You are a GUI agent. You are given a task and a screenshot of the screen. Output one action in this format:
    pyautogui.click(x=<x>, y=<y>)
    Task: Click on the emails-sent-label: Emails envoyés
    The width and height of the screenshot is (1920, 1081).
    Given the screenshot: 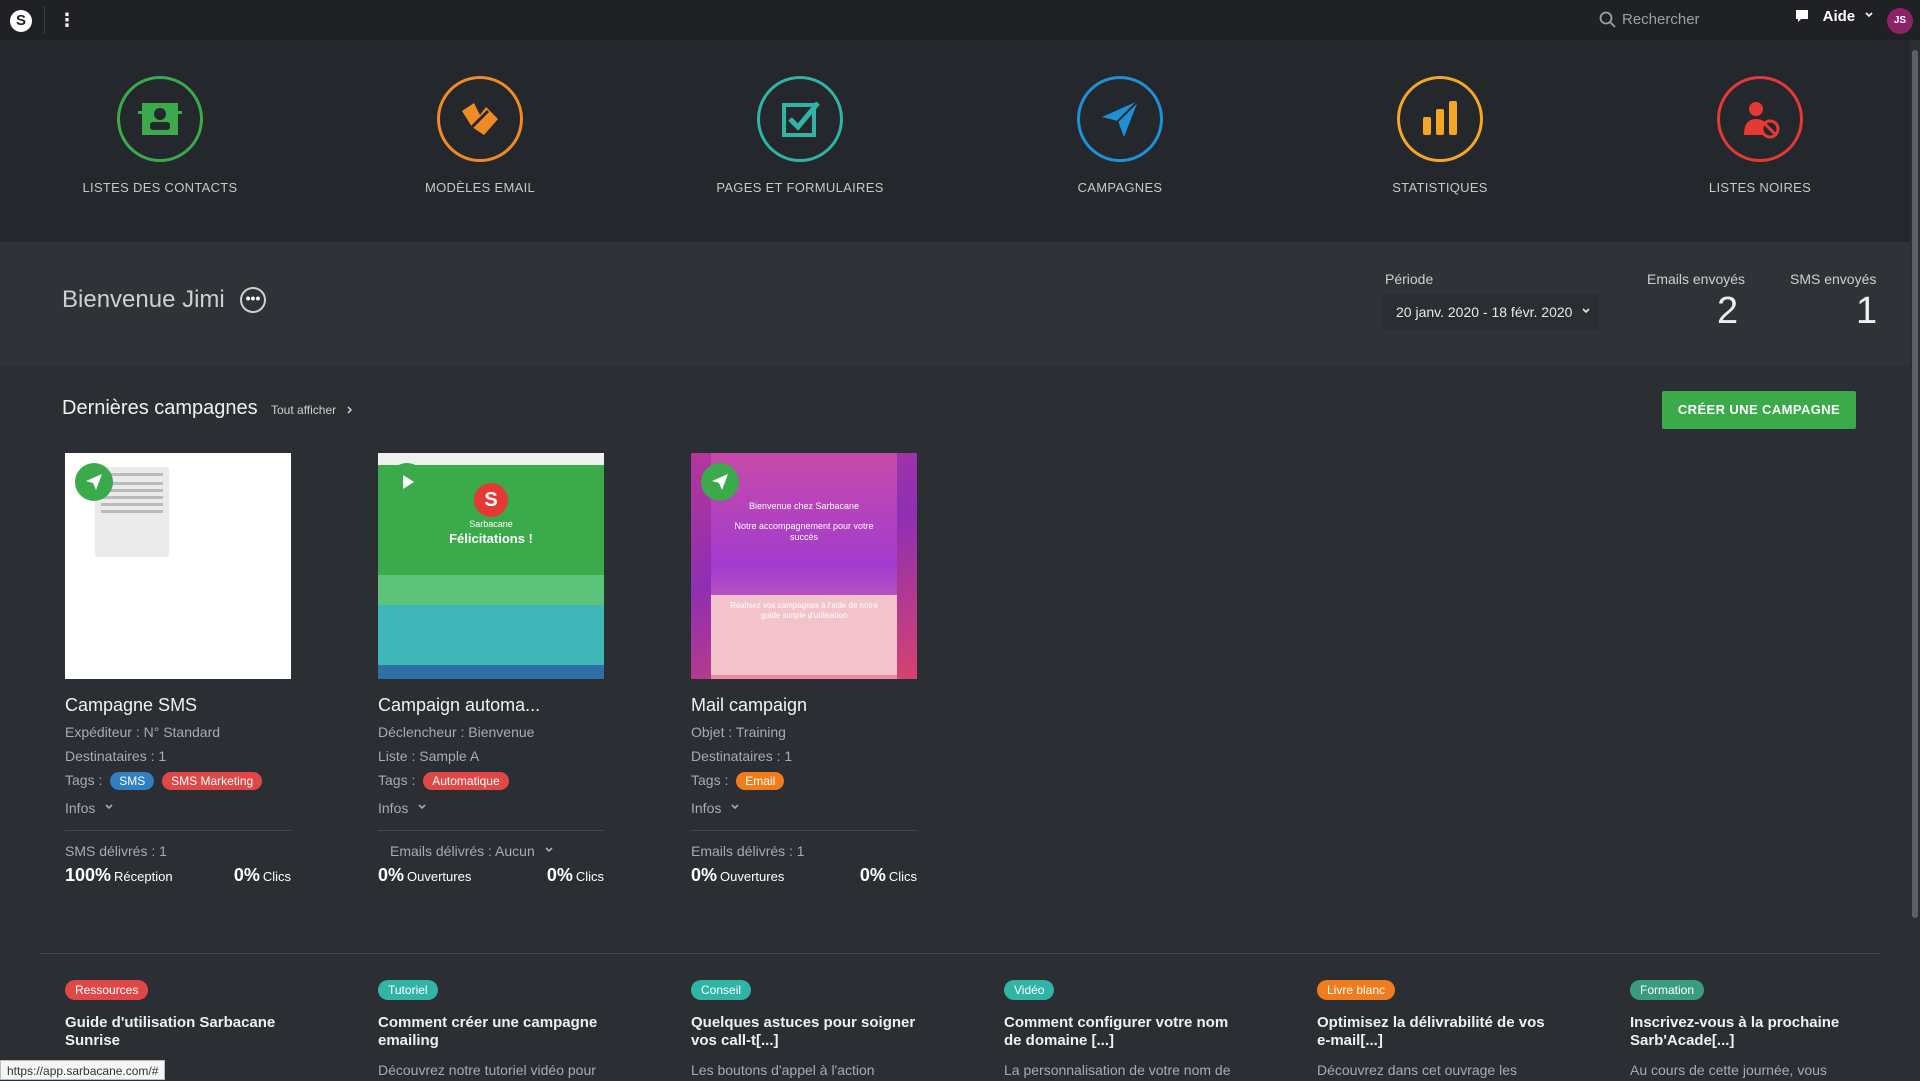 What is the action you would take?
    pyautogui.click(x=1696, y=279)
    